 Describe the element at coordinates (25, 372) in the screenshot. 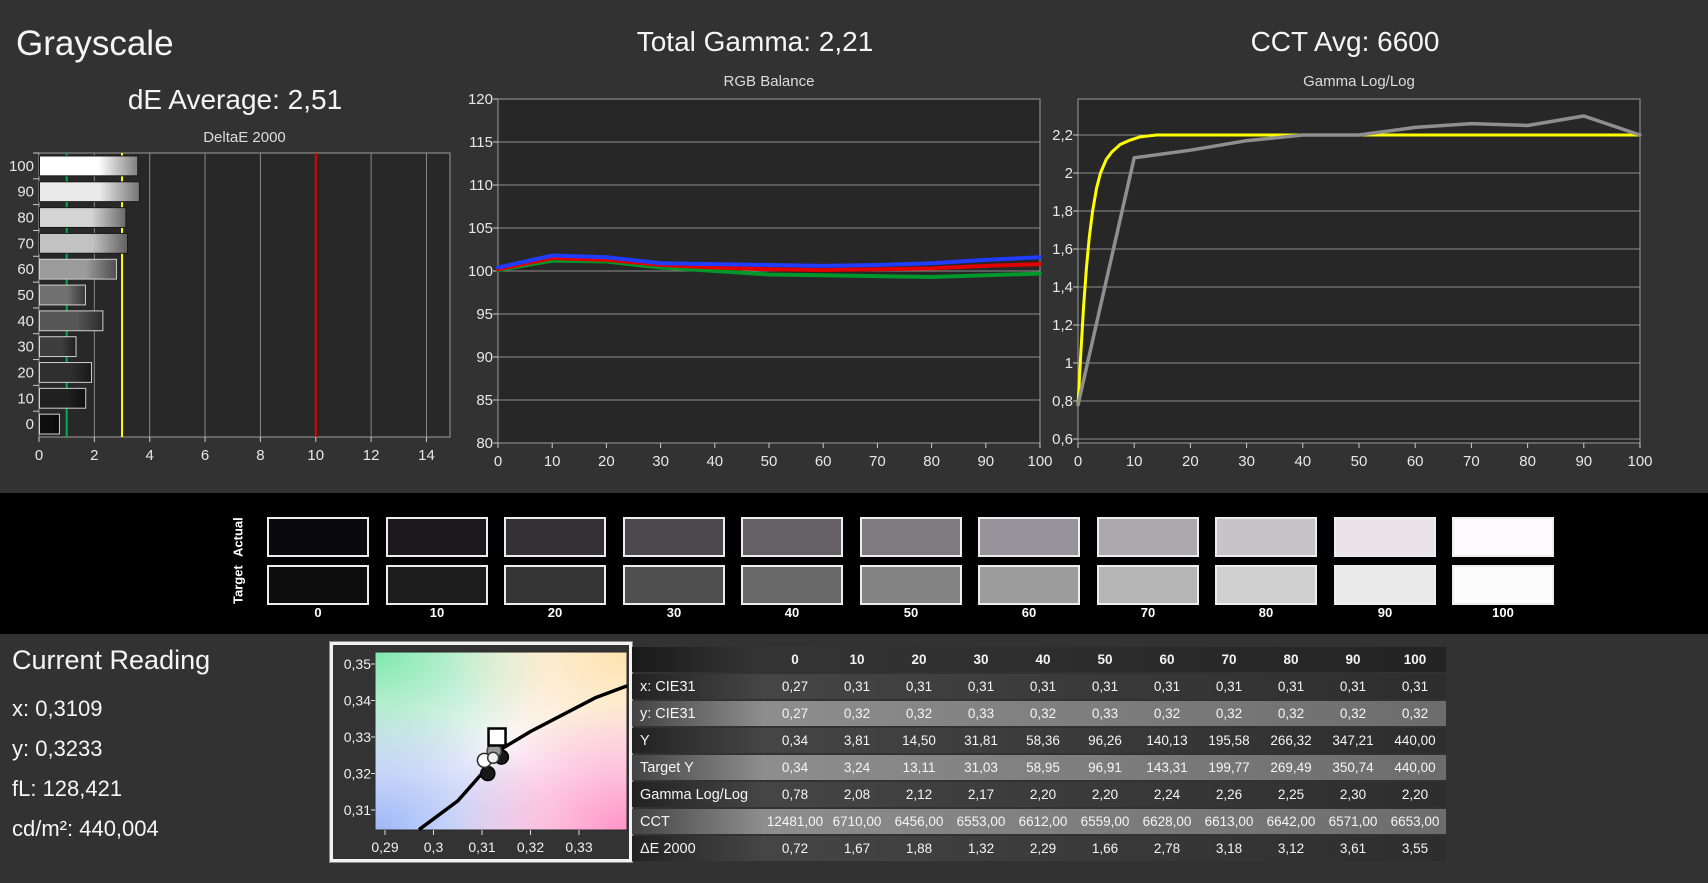

I see `axis-label: 20` at that location.